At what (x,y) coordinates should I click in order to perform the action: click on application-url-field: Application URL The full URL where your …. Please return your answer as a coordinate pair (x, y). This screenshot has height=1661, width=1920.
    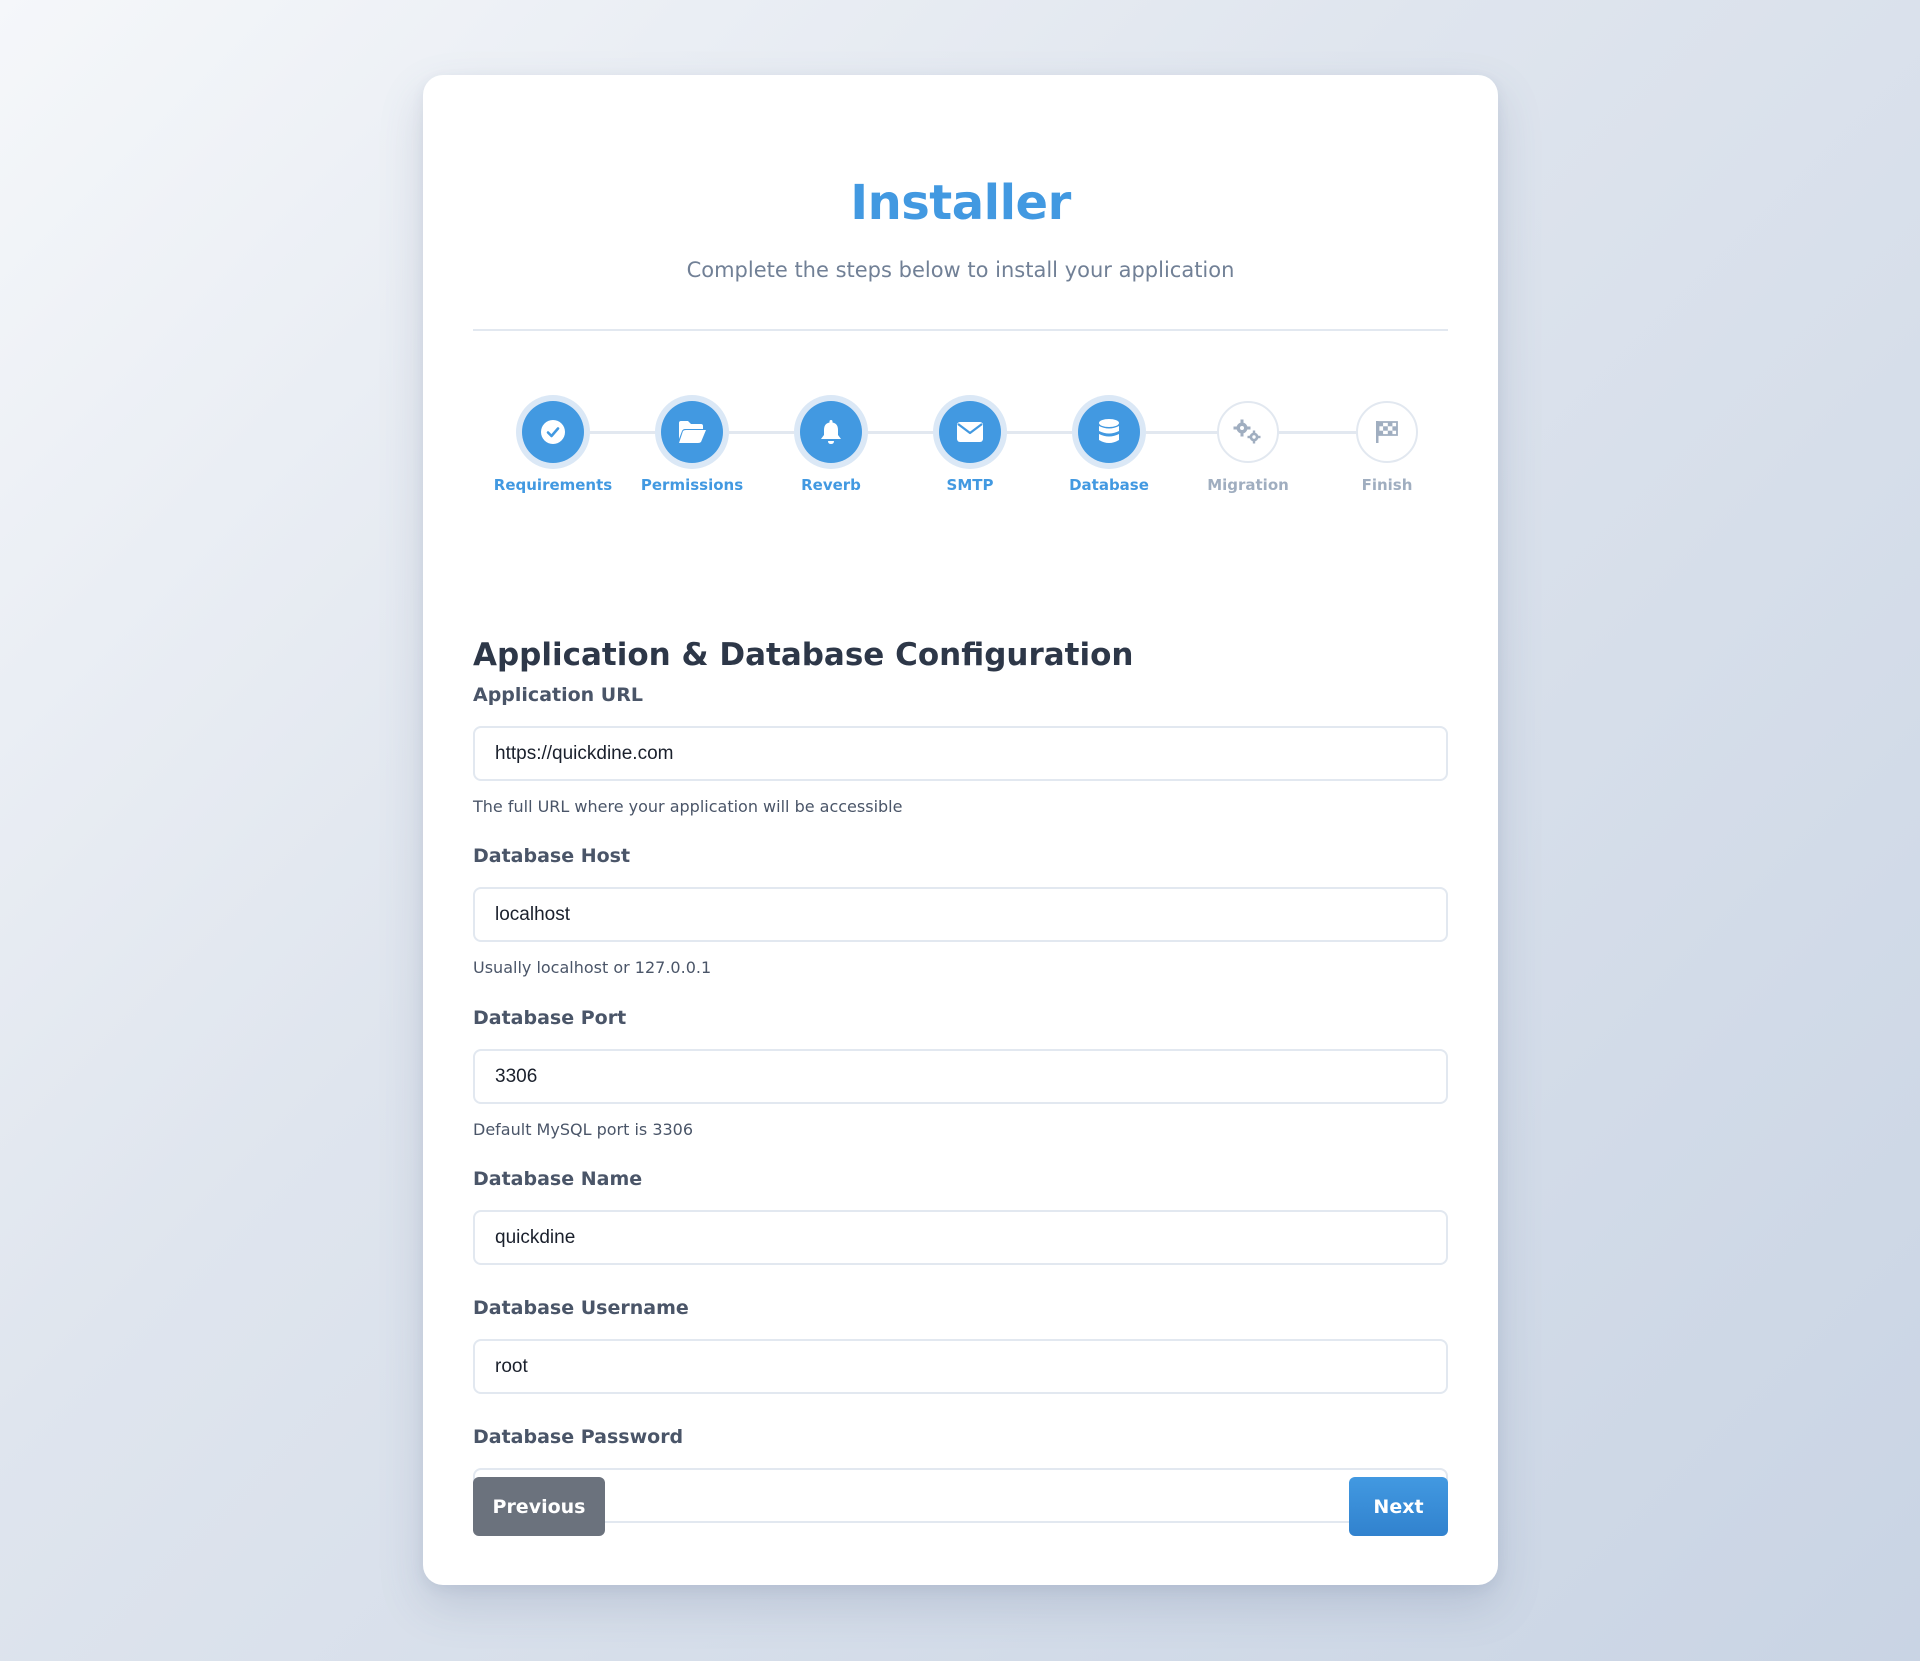
    Looking at the image, I should click on (960, 749).